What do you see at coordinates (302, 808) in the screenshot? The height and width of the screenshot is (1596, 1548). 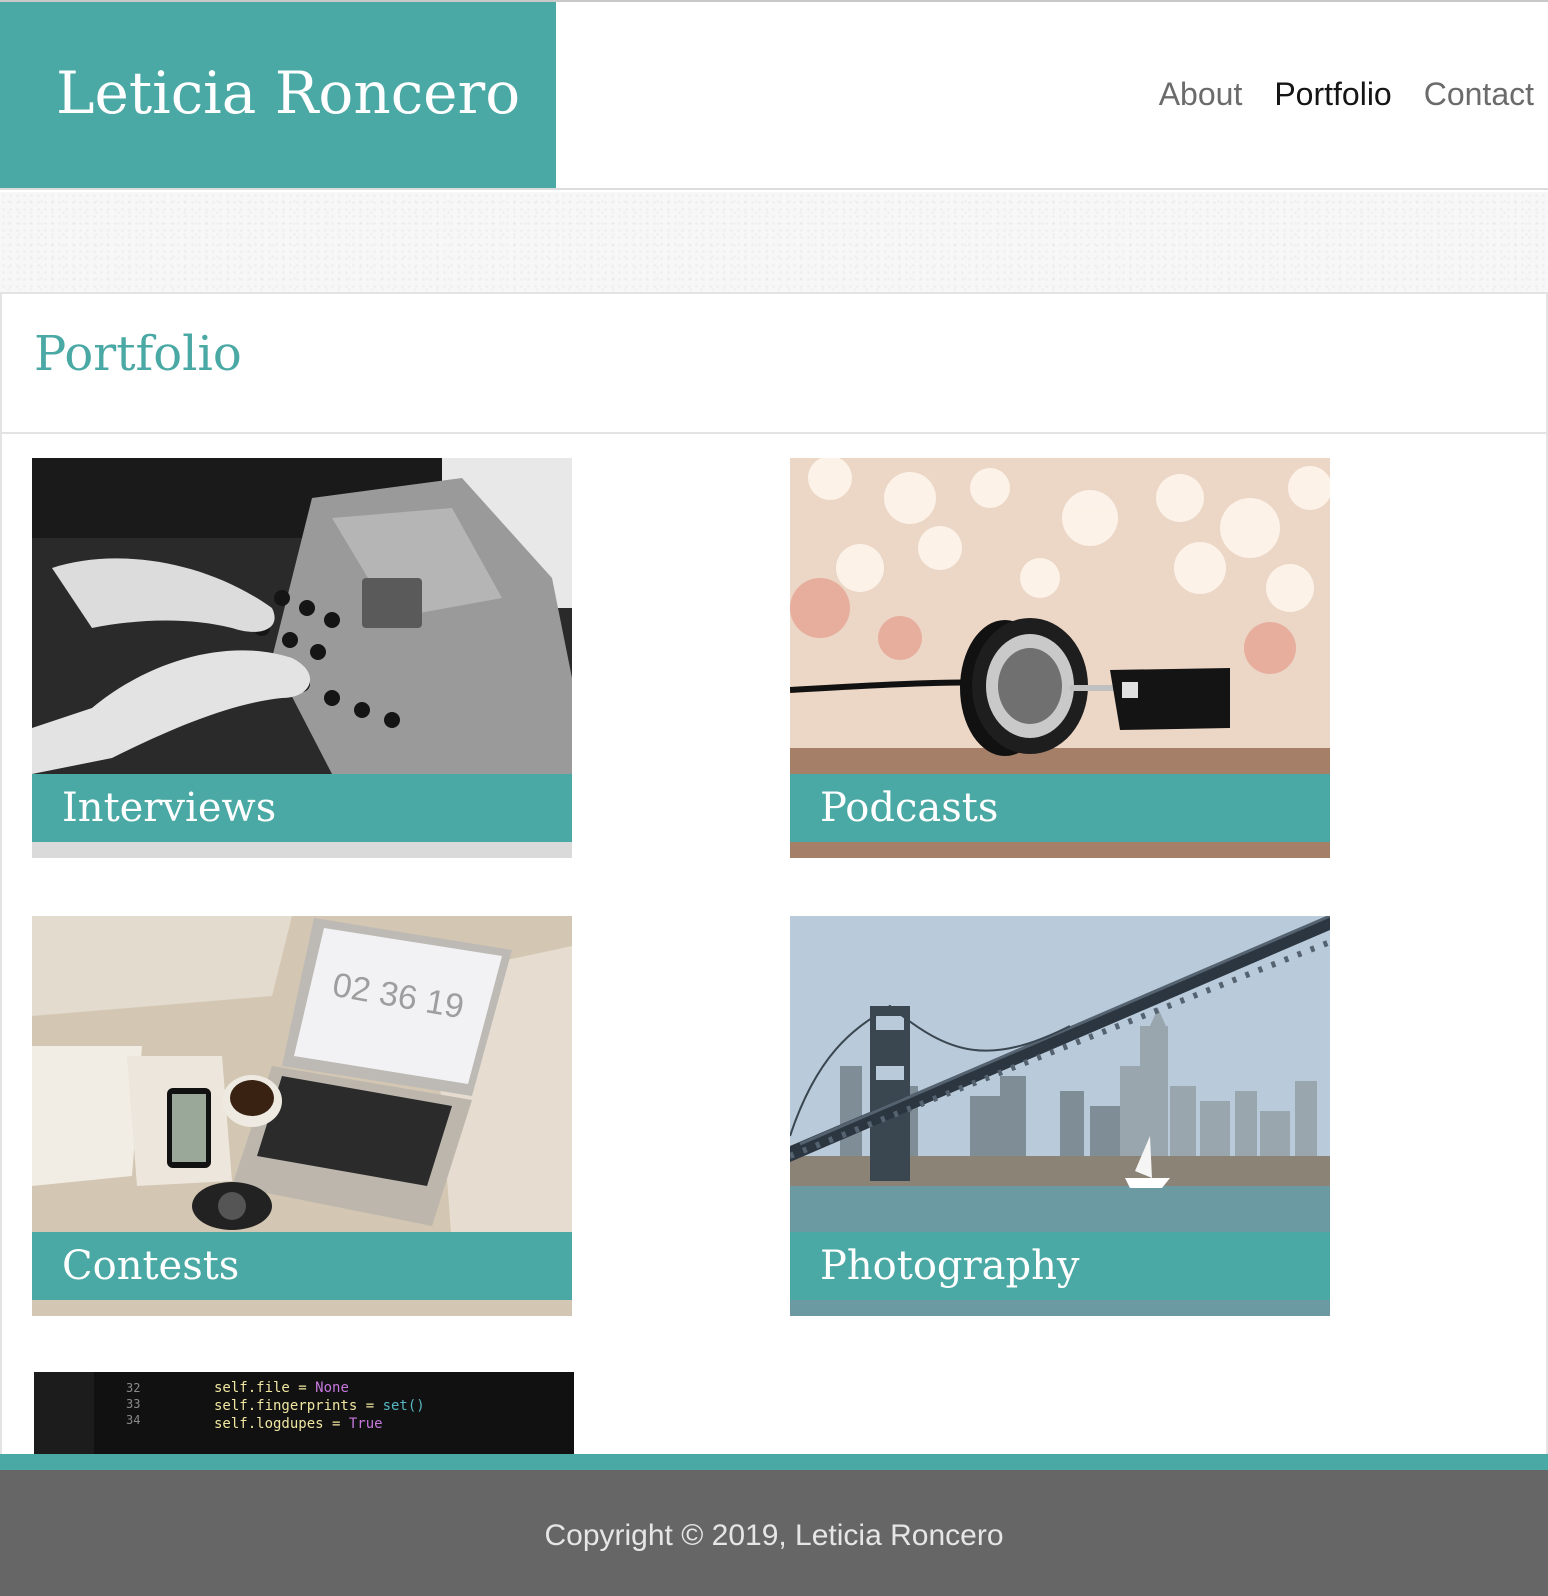 I see `card-caption: Interviews` at bounding box center [302, 808].